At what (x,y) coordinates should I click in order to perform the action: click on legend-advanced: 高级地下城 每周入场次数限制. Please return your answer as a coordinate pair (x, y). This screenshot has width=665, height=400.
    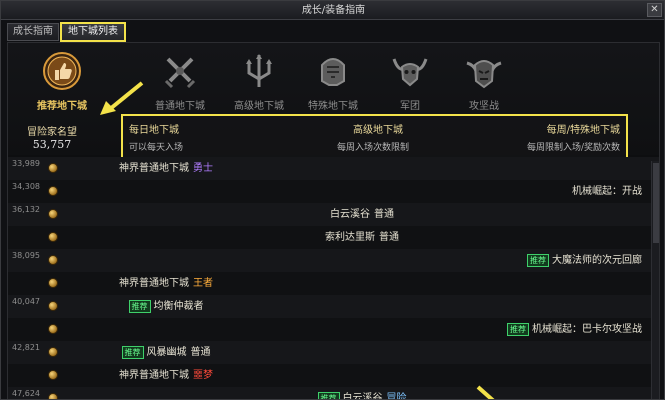
    Looking at the image, I should click on (373, 137).